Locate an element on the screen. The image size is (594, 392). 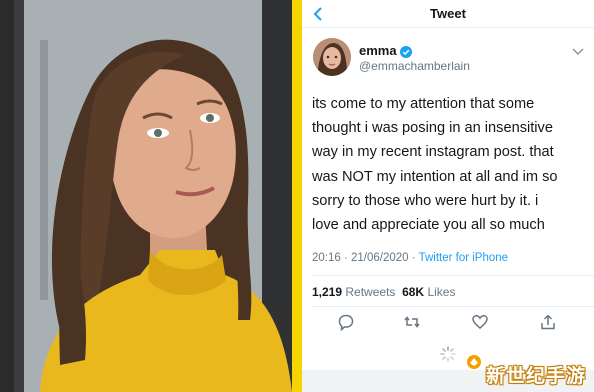
likes-stat: 68K Likes is located at coordinates (428, 292).